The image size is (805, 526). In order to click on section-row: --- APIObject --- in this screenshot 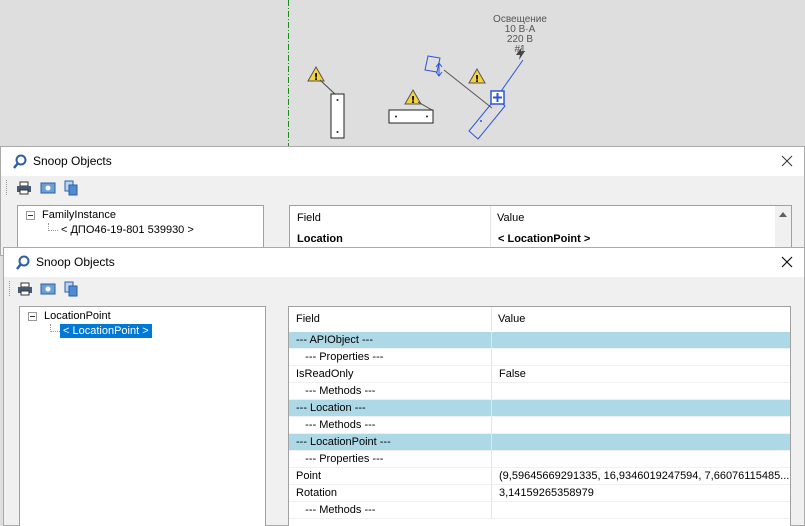, I will do `click(539, 340)`.